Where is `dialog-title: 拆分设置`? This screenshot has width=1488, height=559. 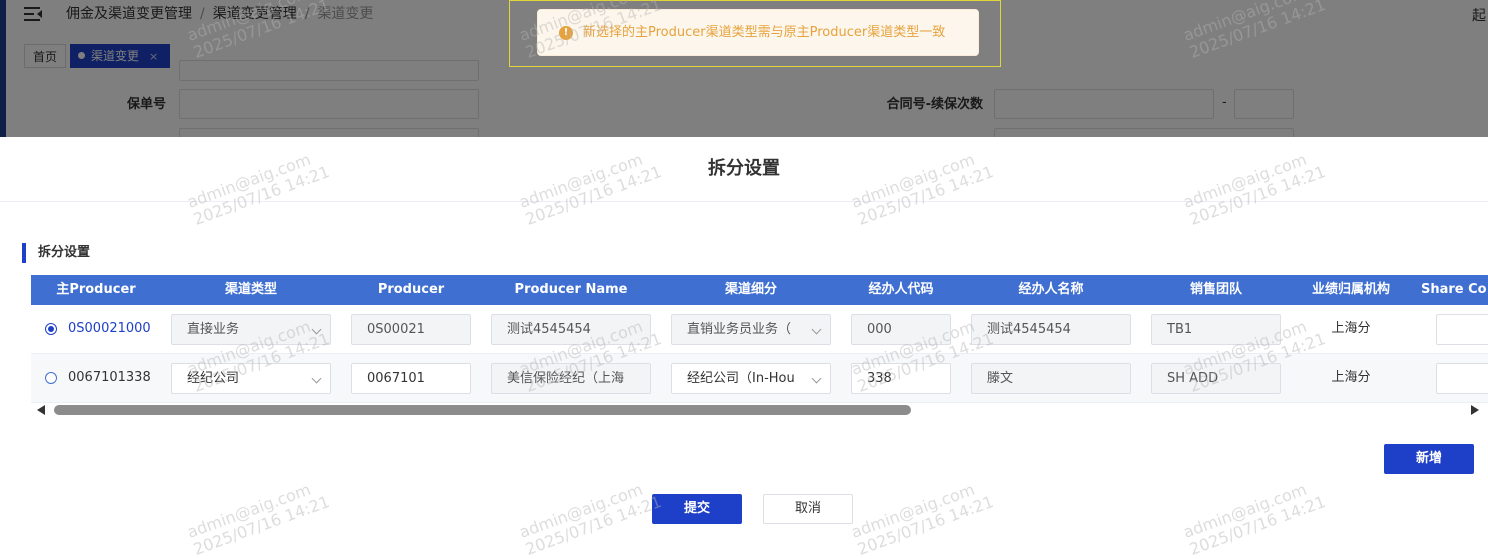 dialog-title: 拆分设置 is located at coordinates (744, 169).